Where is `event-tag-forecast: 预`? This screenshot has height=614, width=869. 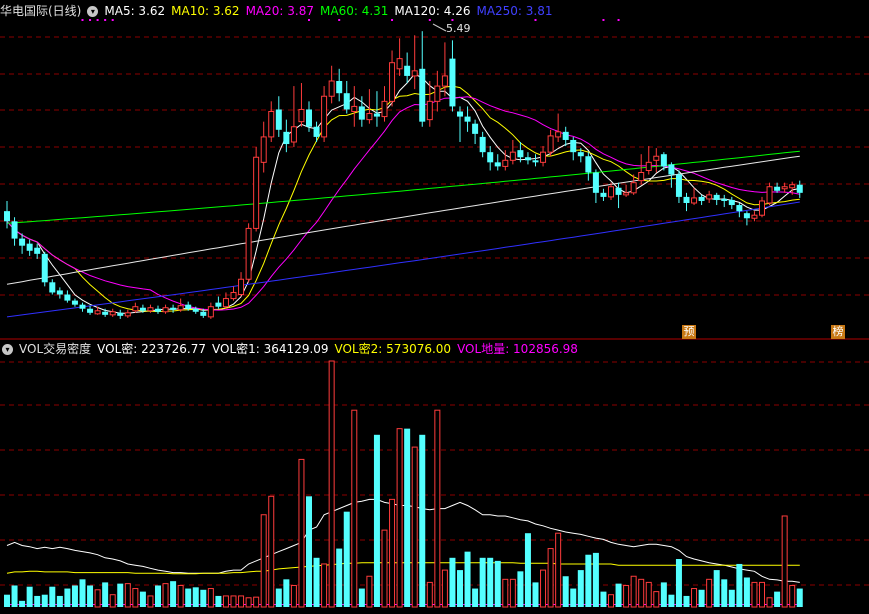 event-tag-forecast: 预 is located at coordinates (689, 332).